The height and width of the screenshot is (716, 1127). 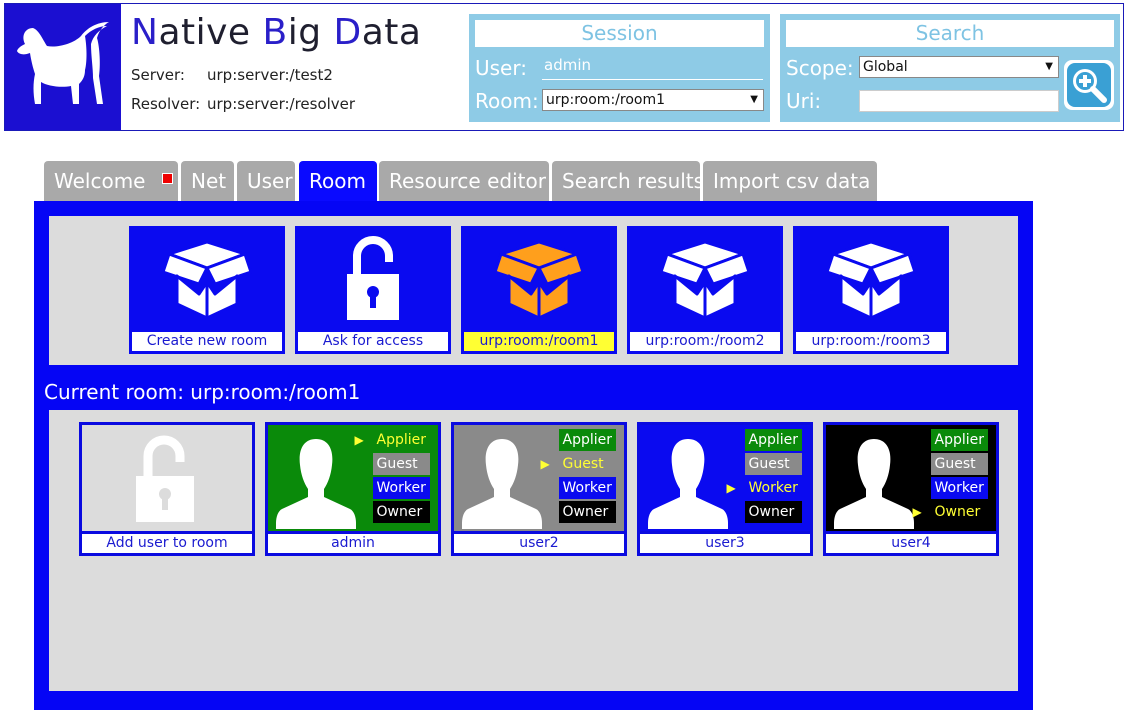 I want to click on search-uri-input, so click(x=959, y=101).